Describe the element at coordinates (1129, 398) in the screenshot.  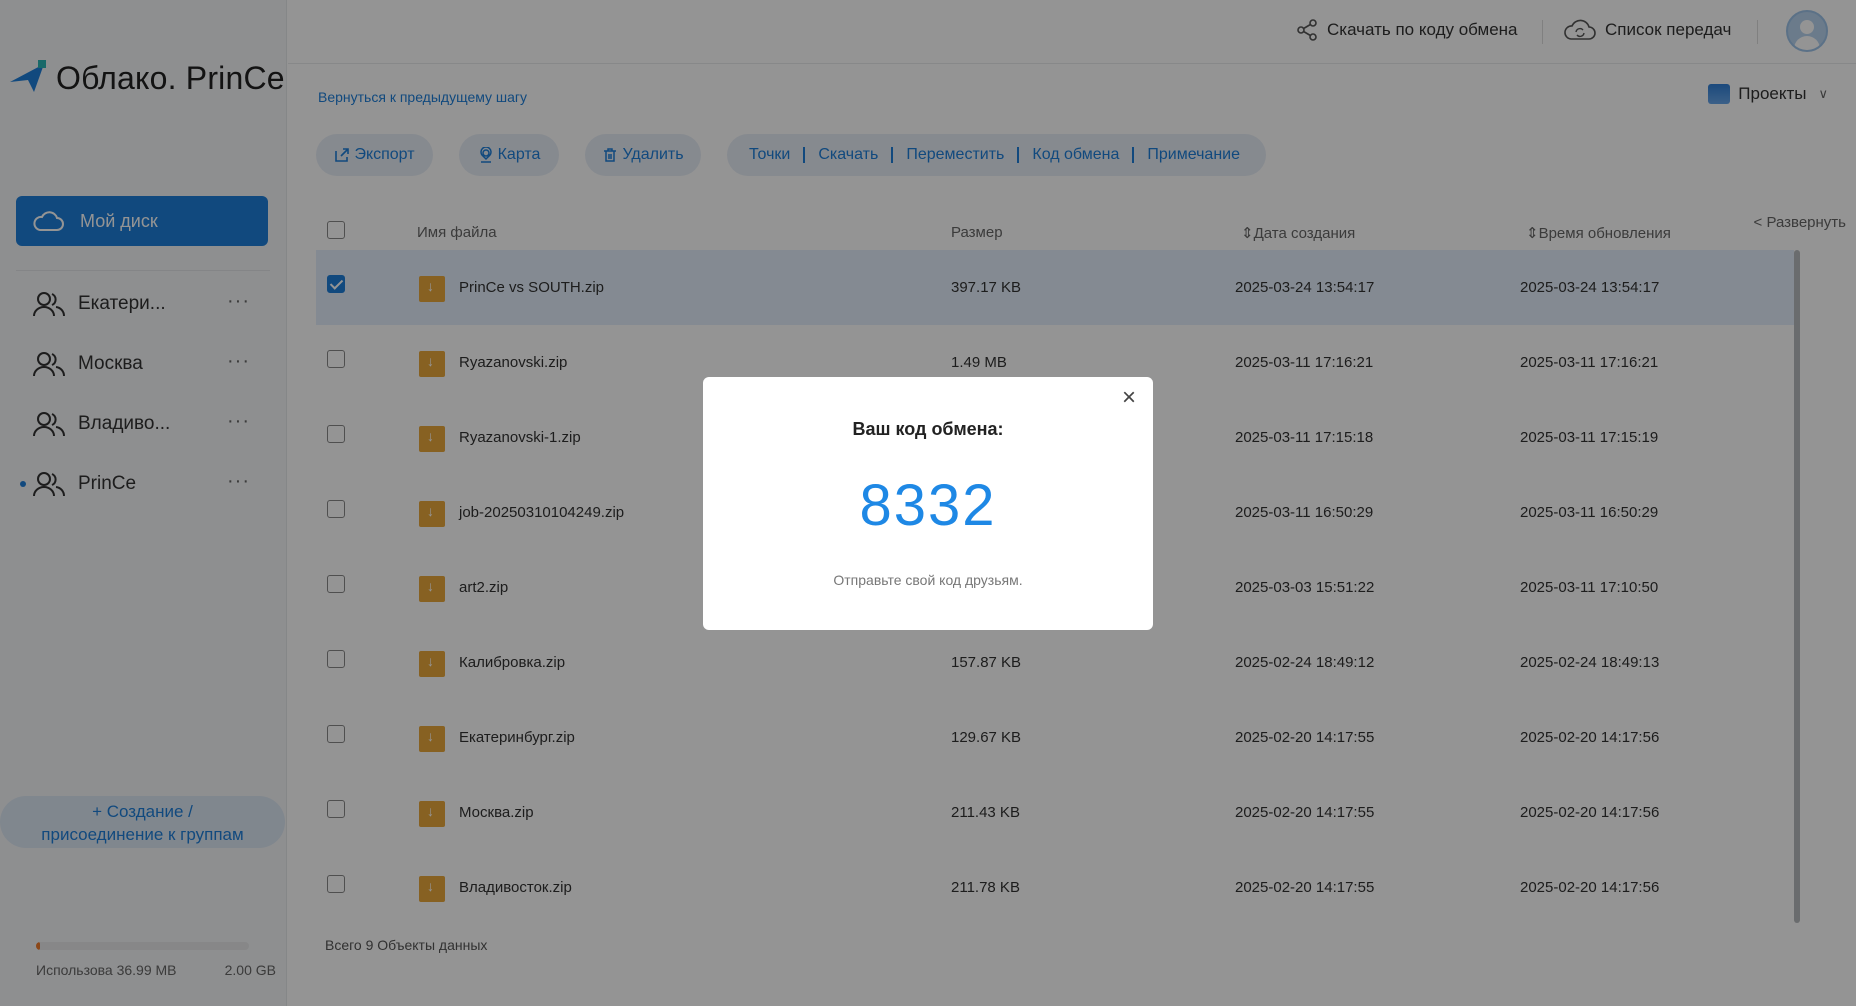
I see `close-icon: ×` at that location.